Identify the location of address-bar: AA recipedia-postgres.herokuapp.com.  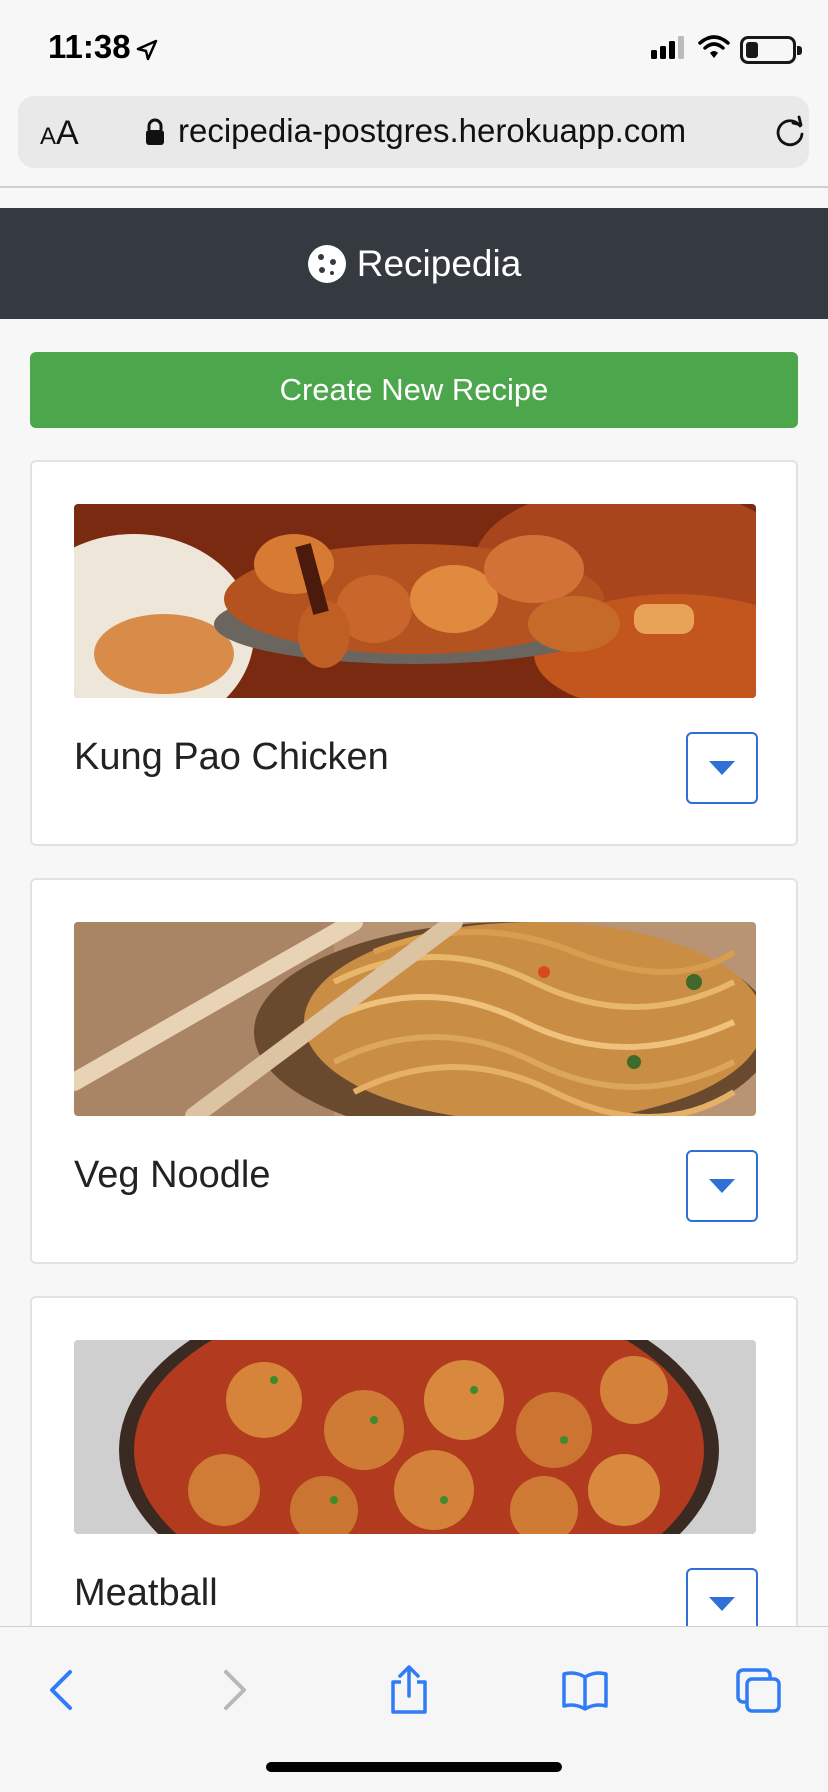
(413, 132).